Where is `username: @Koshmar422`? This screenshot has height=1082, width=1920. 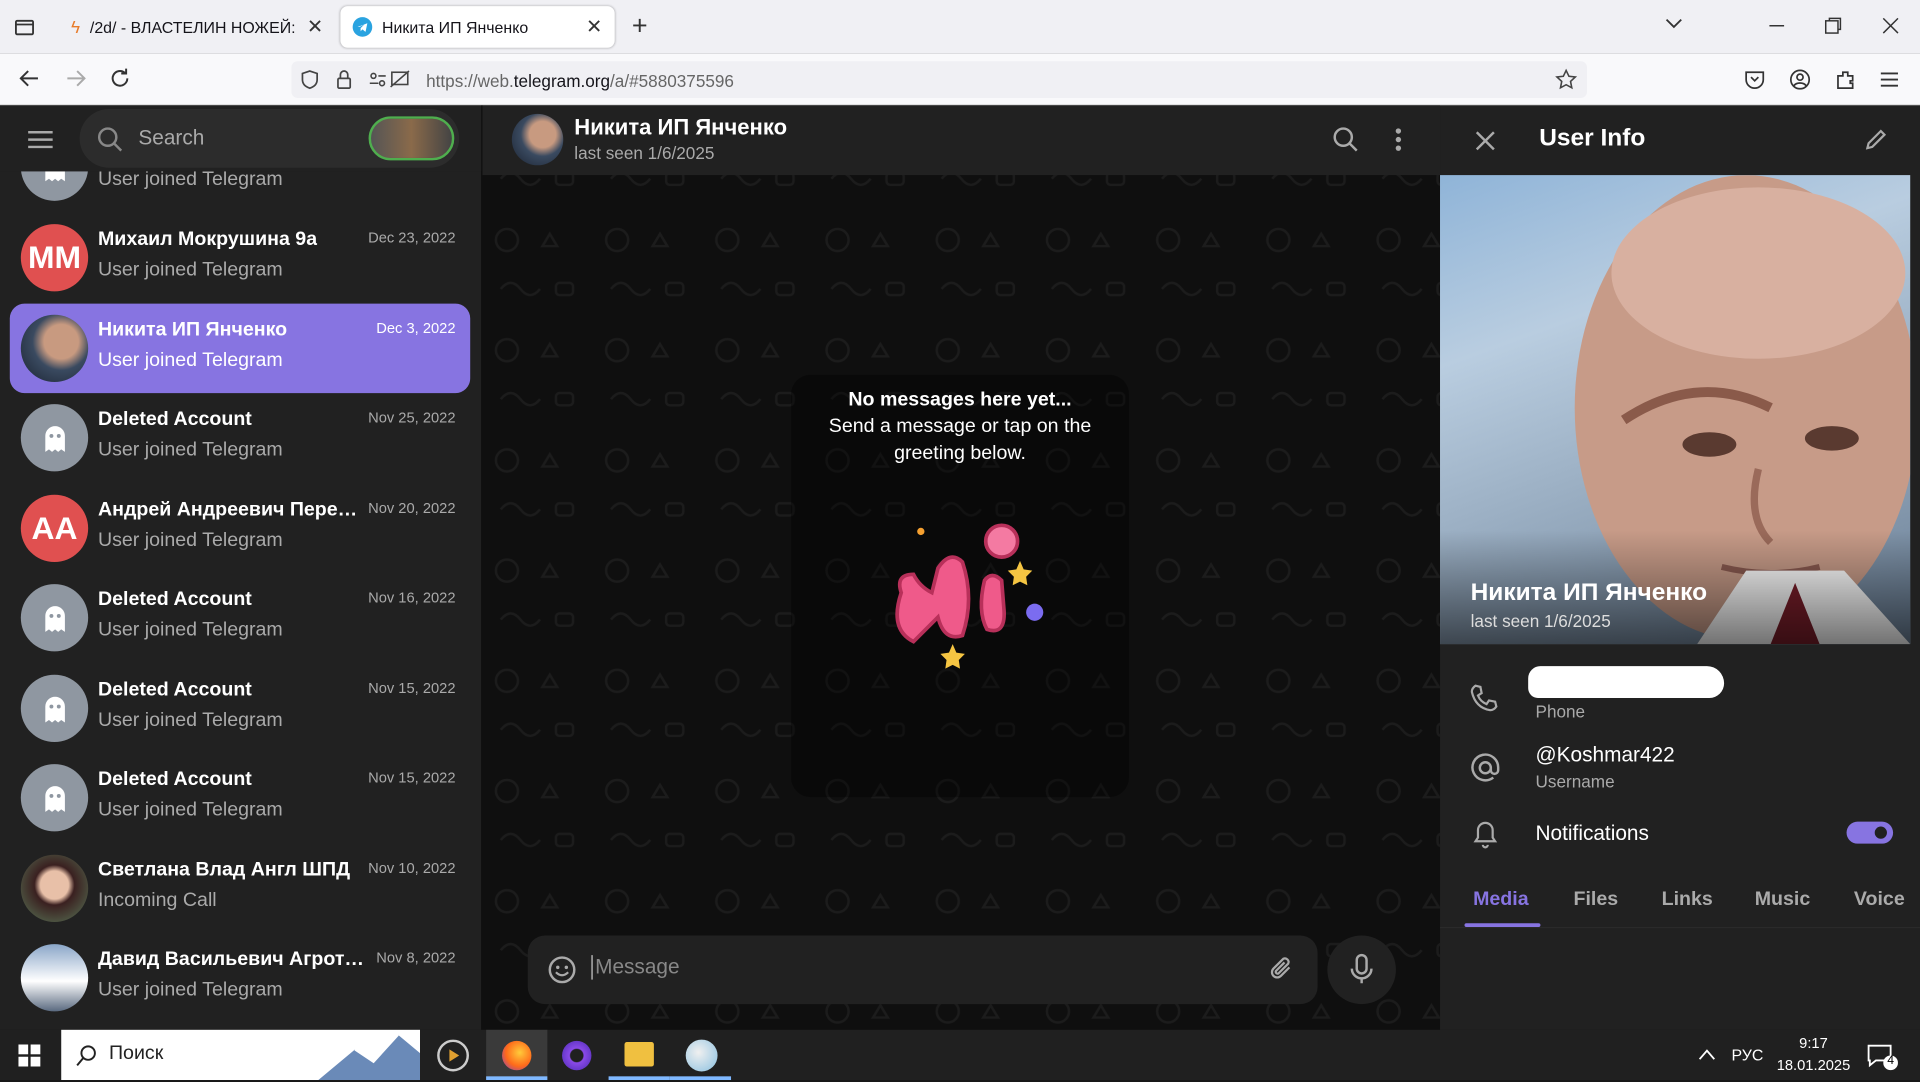
username: @Koshmar422 is located at coordinates (1605, 755).